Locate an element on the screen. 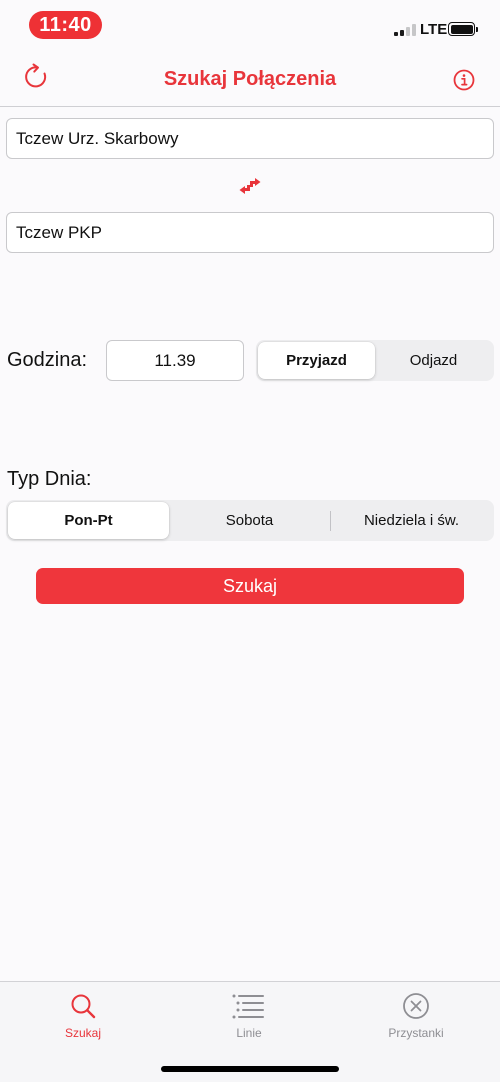  status-time: 11:40 is located at coordinates (65, 25).